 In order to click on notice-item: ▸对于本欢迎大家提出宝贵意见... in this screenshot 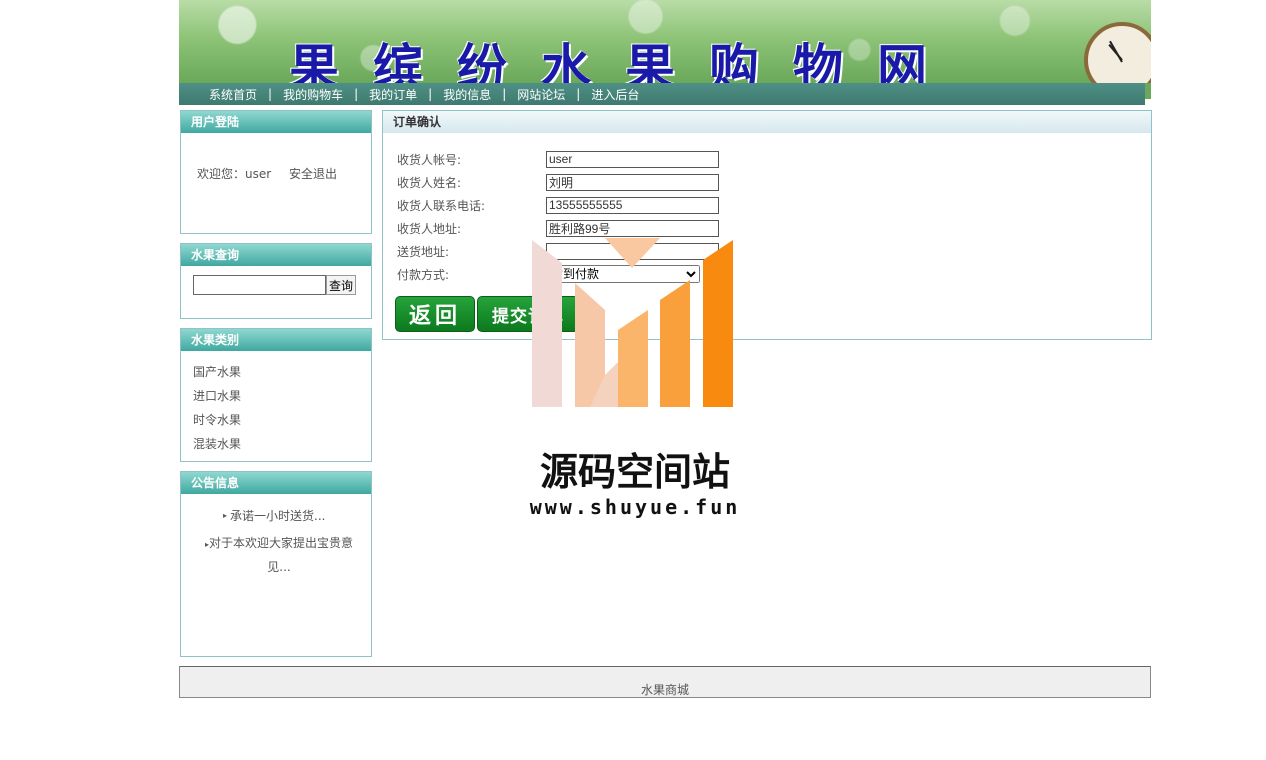, I will do `click(279, 555)`.